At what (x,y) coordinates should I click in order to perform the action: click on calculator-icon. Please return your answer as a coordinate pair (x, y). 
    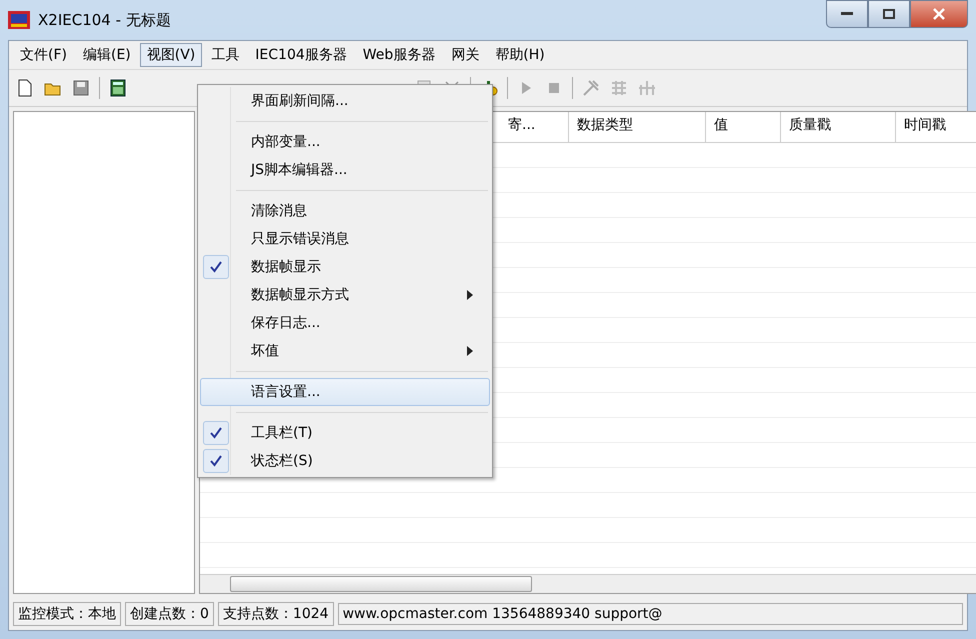
    Looking at the image, I should click on (118, 88).